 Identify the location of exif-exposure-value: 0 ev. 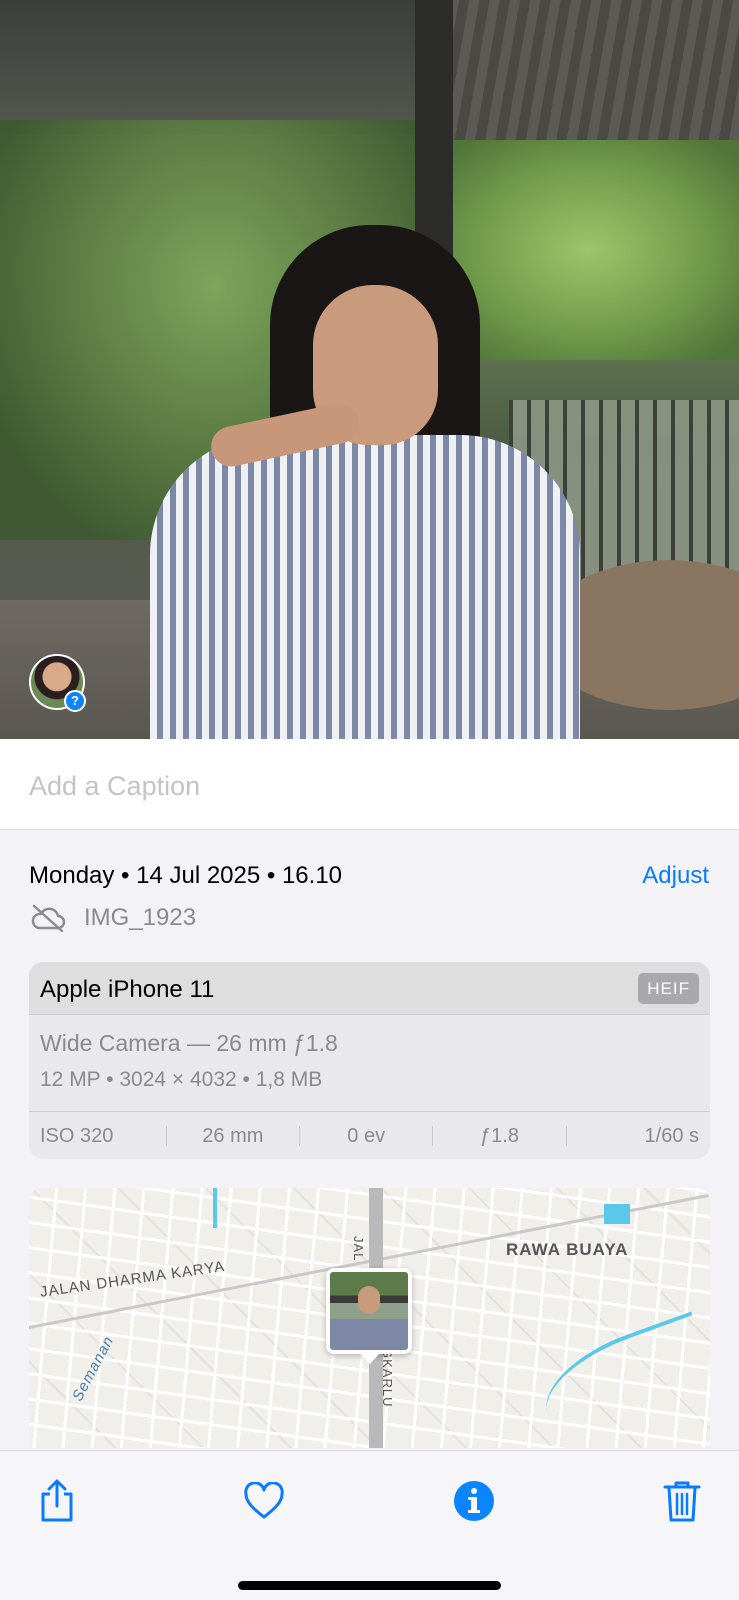
(365, 1135).